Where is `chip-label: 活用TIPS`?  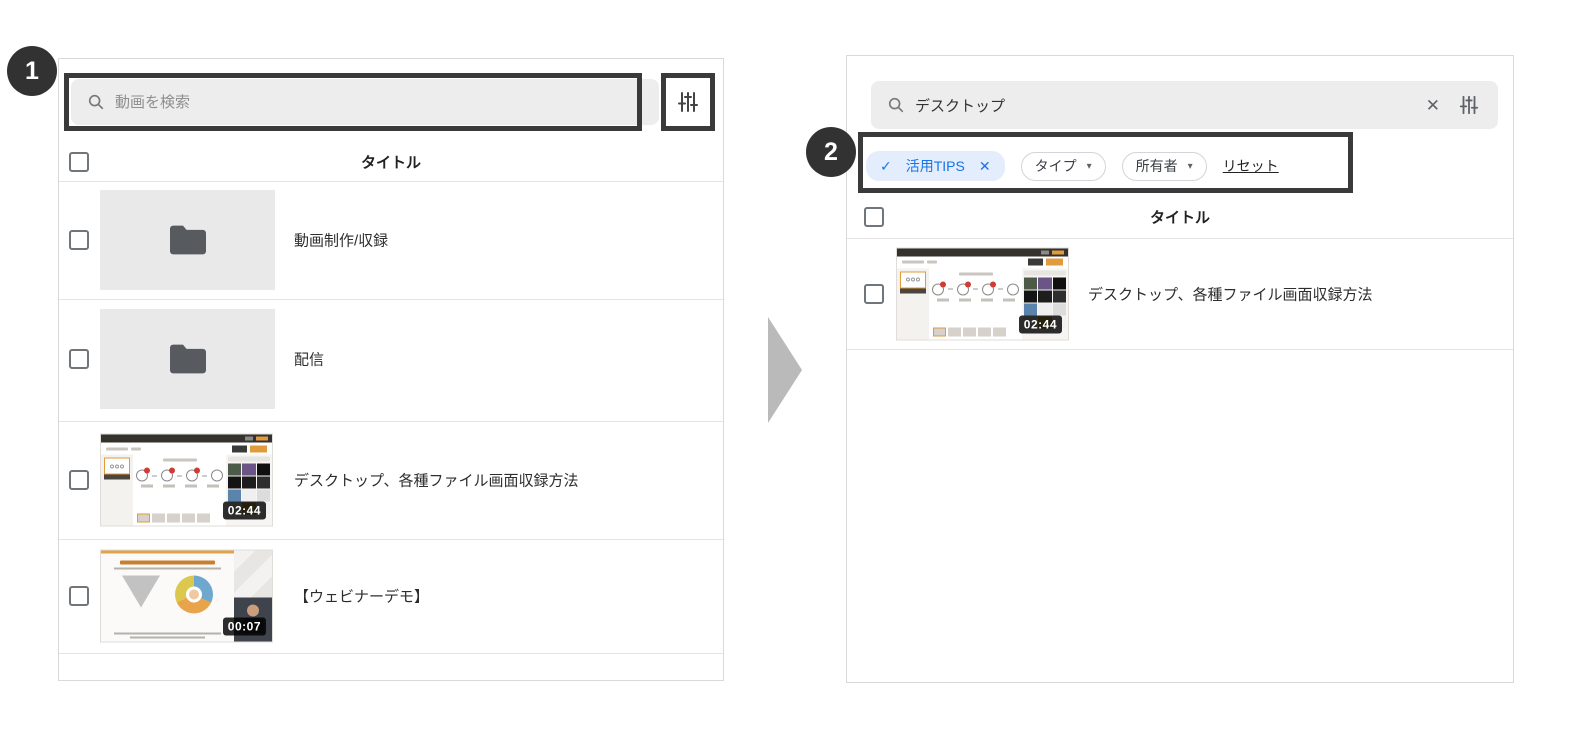 chip-label: 活用TIPS is located at coordinates (935, 166).